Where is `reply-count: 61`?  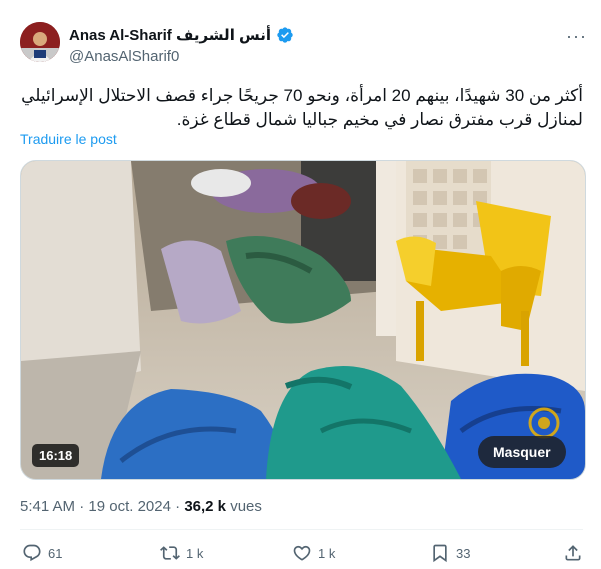
reply-count: 61 is located at coordinates (55, 553).